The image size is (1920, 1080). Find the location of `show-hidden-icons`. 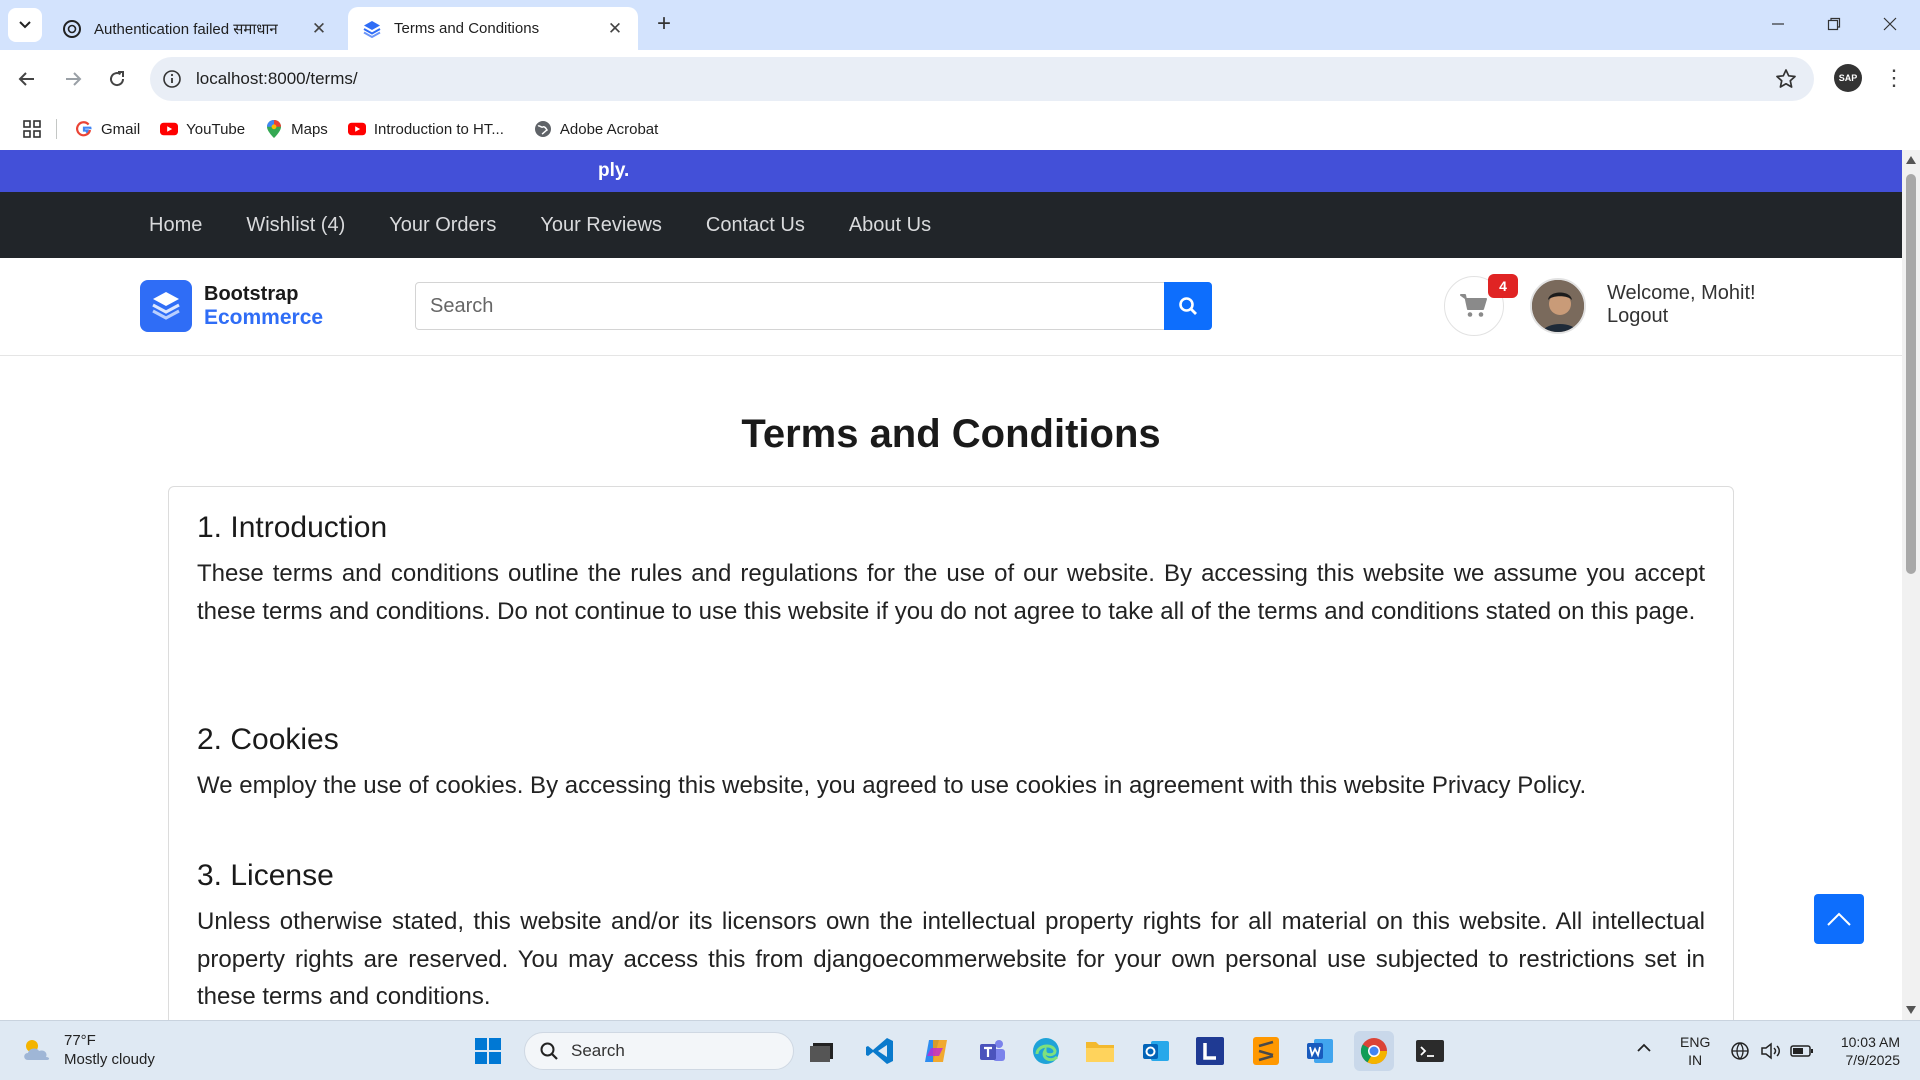

show-hidden-icons is located at coordinates (1644, 1048).